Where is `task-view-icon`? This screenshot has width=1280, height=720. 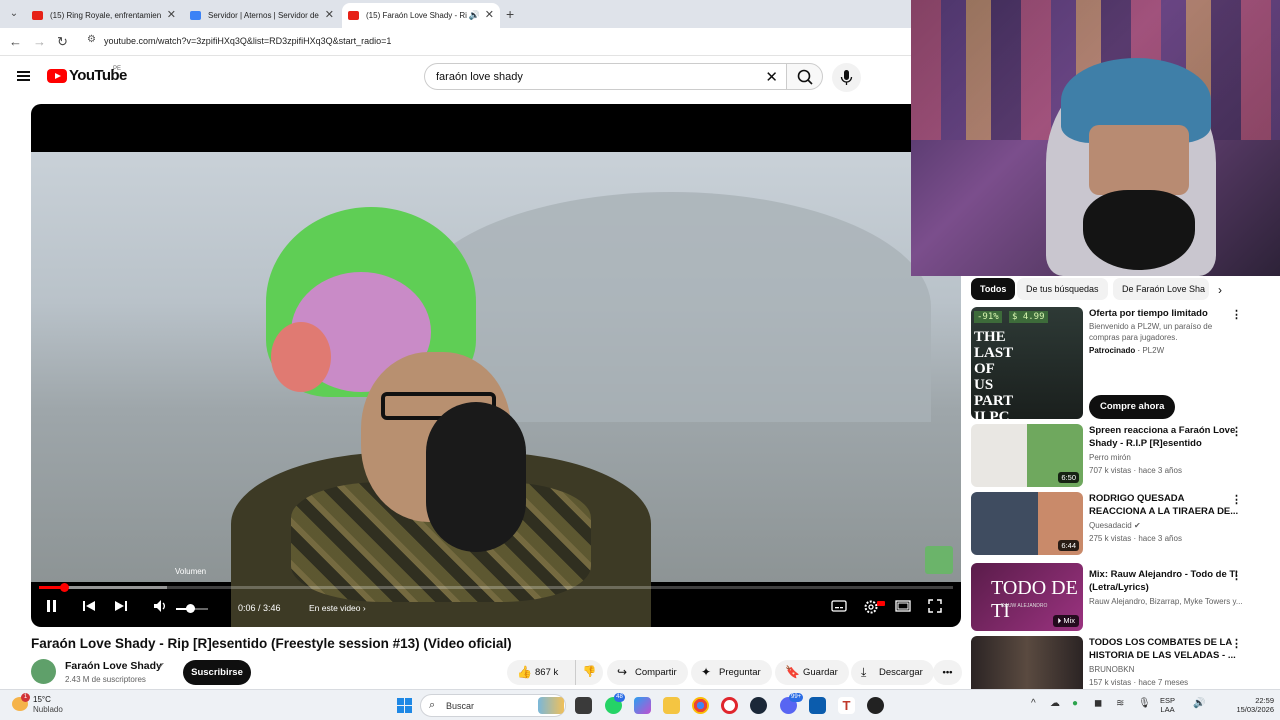 task-view-icon is located at coordinates (583, 705).